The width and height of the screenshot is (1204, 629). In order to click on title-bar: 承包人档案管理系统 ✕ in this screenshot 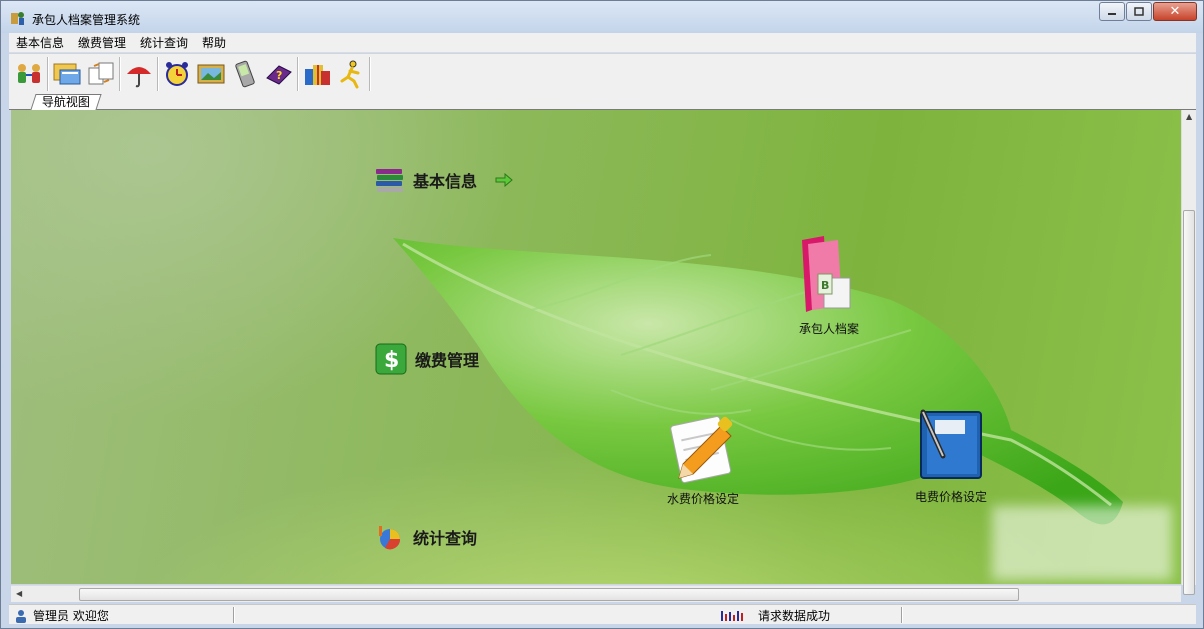, I will do `click(602, 17)`.